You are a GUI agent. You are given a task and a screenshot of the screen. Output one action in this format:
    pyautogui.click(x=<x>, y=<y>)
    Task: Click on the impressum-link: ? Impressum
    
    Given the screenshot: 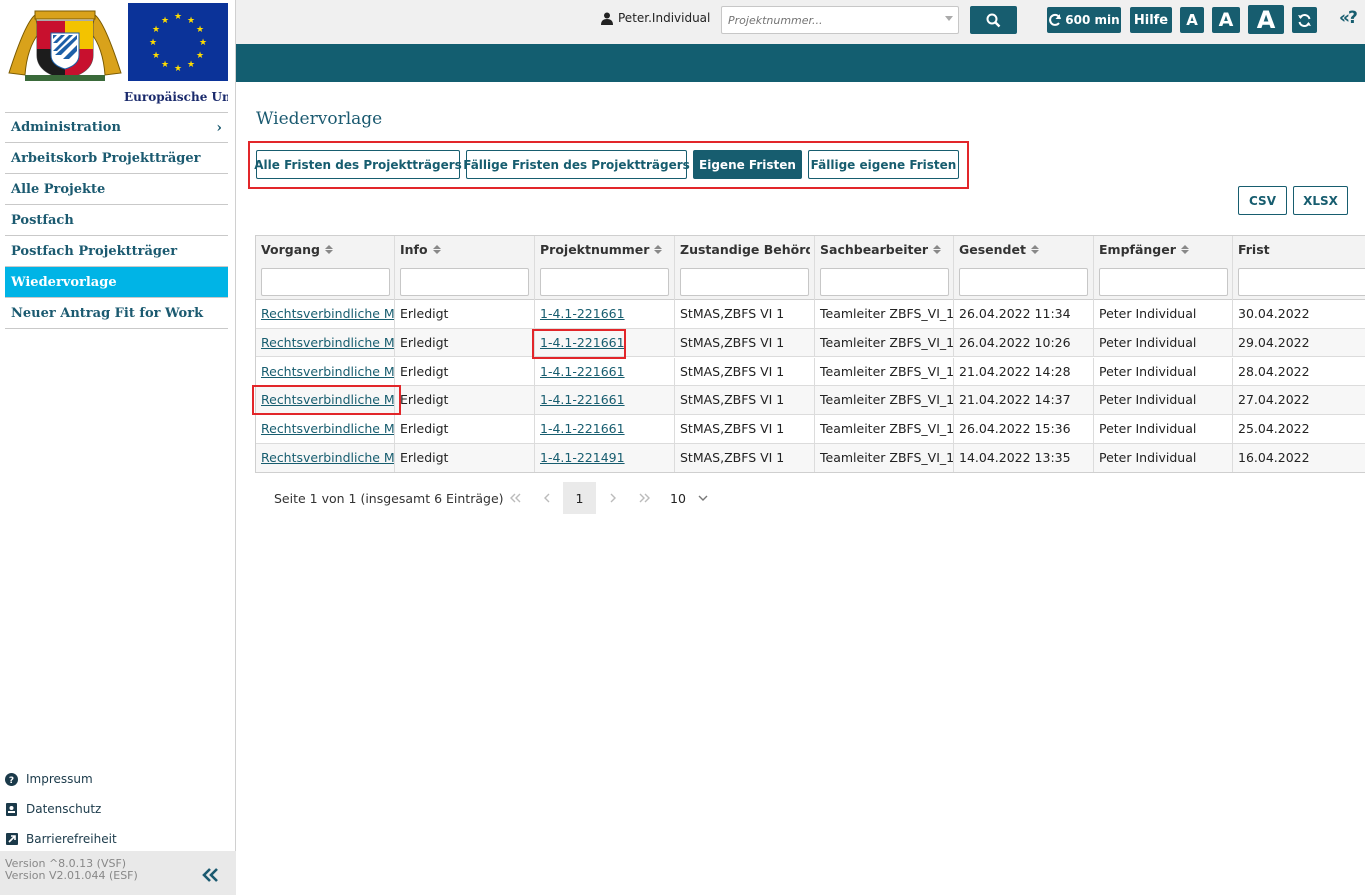 What is the action you would take?
    pyautogui.click(x=61, y=779)
    